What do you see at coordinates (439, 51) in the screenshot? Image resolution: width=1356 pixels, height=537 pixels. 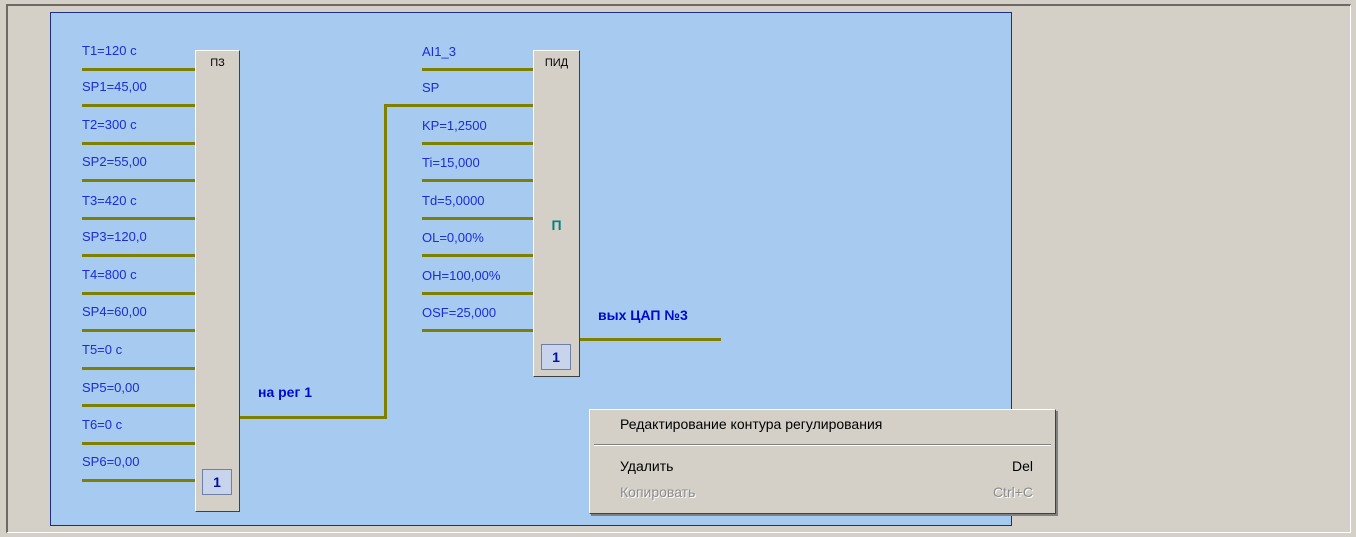 I see `pid-input-1: AI1_3` at bounding box center [439, 51].